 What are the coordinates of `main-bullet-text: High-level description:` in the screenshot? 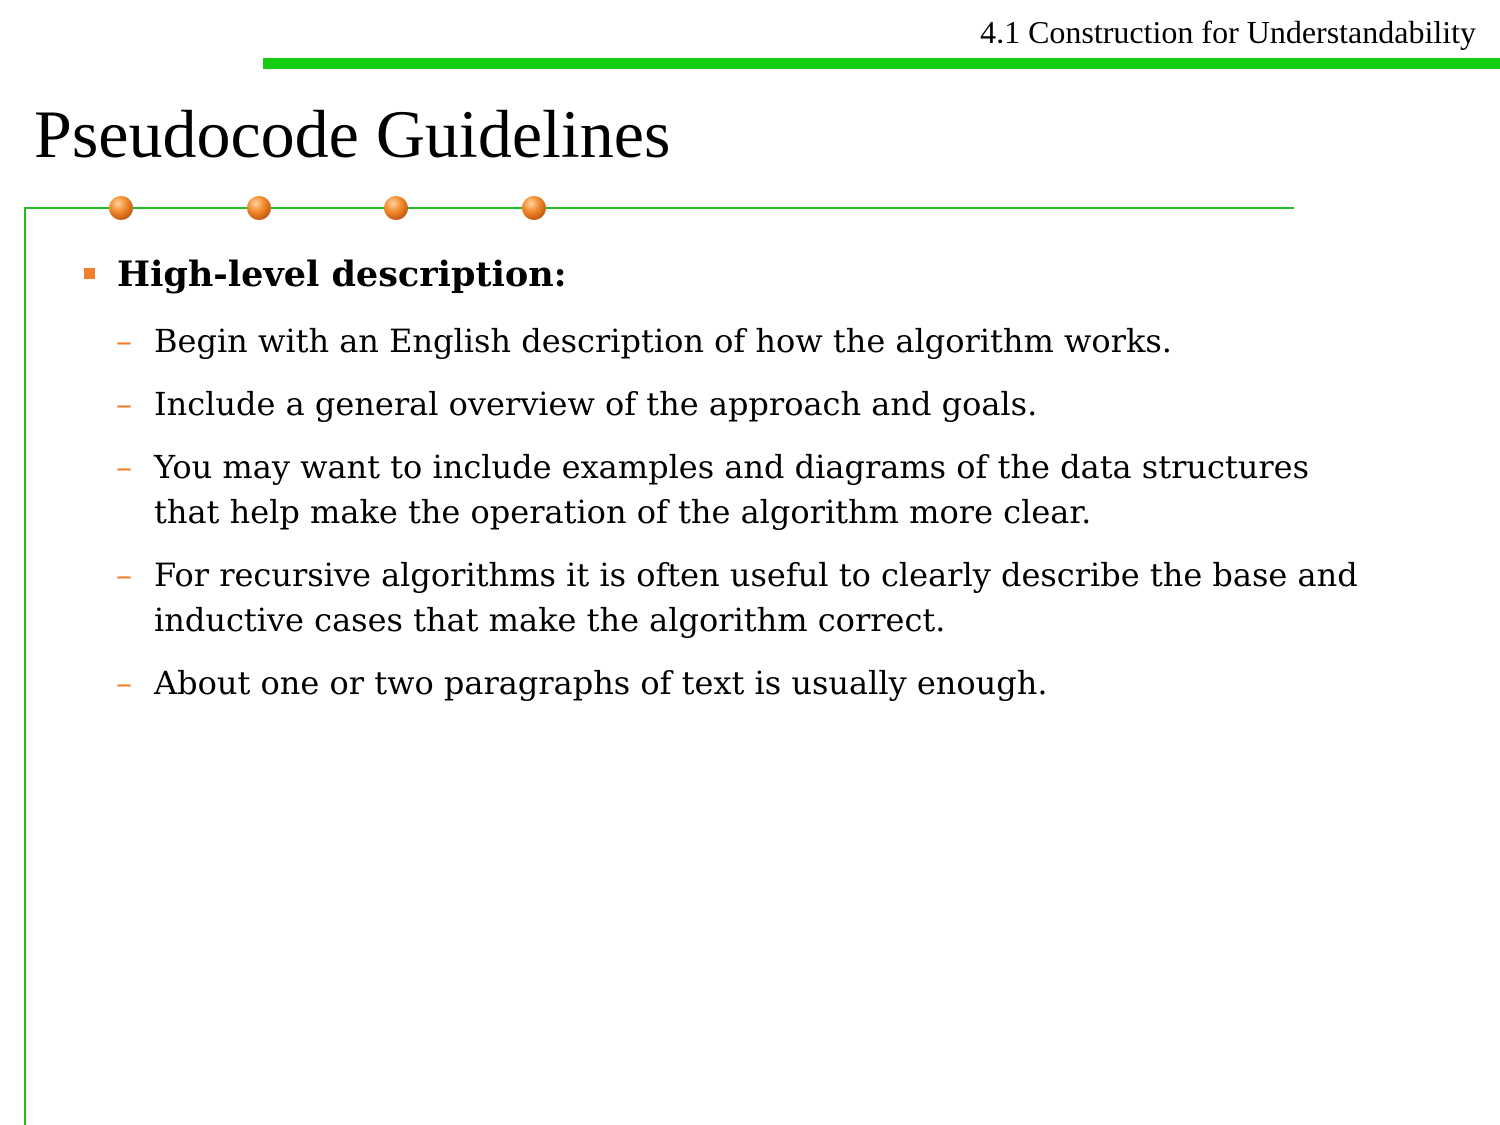 It's located at (342, 274).